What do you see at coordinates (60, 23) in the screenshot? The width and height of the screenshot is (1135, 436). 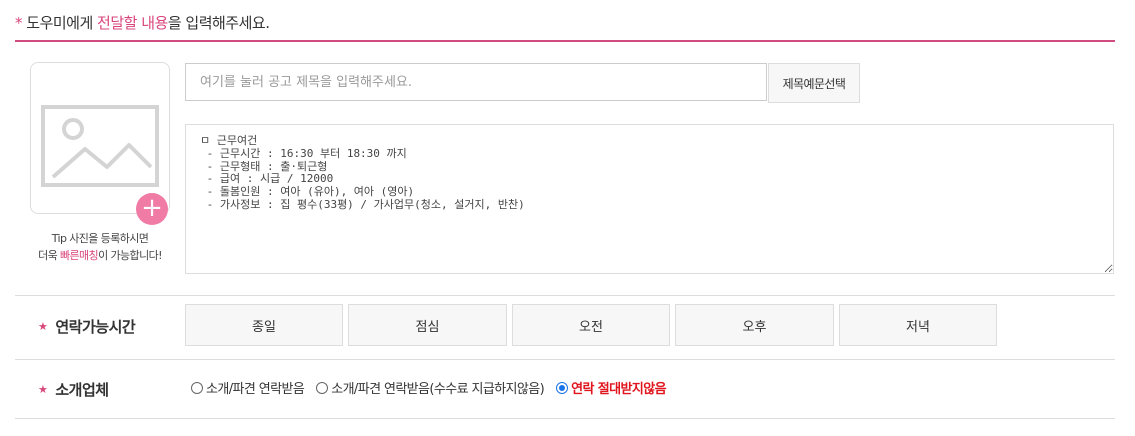 I see `header-text-pre: 도우미에게` at bounding box center [60, 23].